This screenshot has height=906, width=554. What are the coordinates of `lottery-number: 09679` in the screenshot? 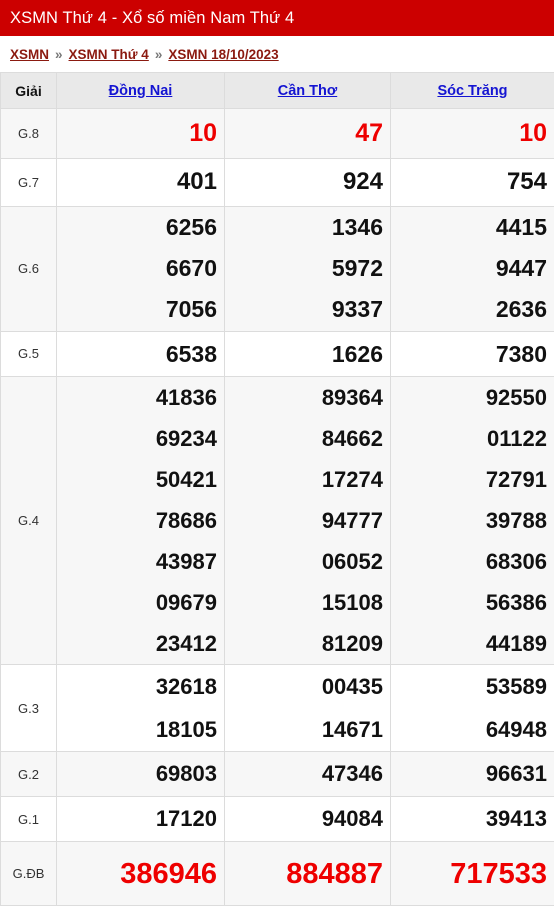 It's located at (137, 602).